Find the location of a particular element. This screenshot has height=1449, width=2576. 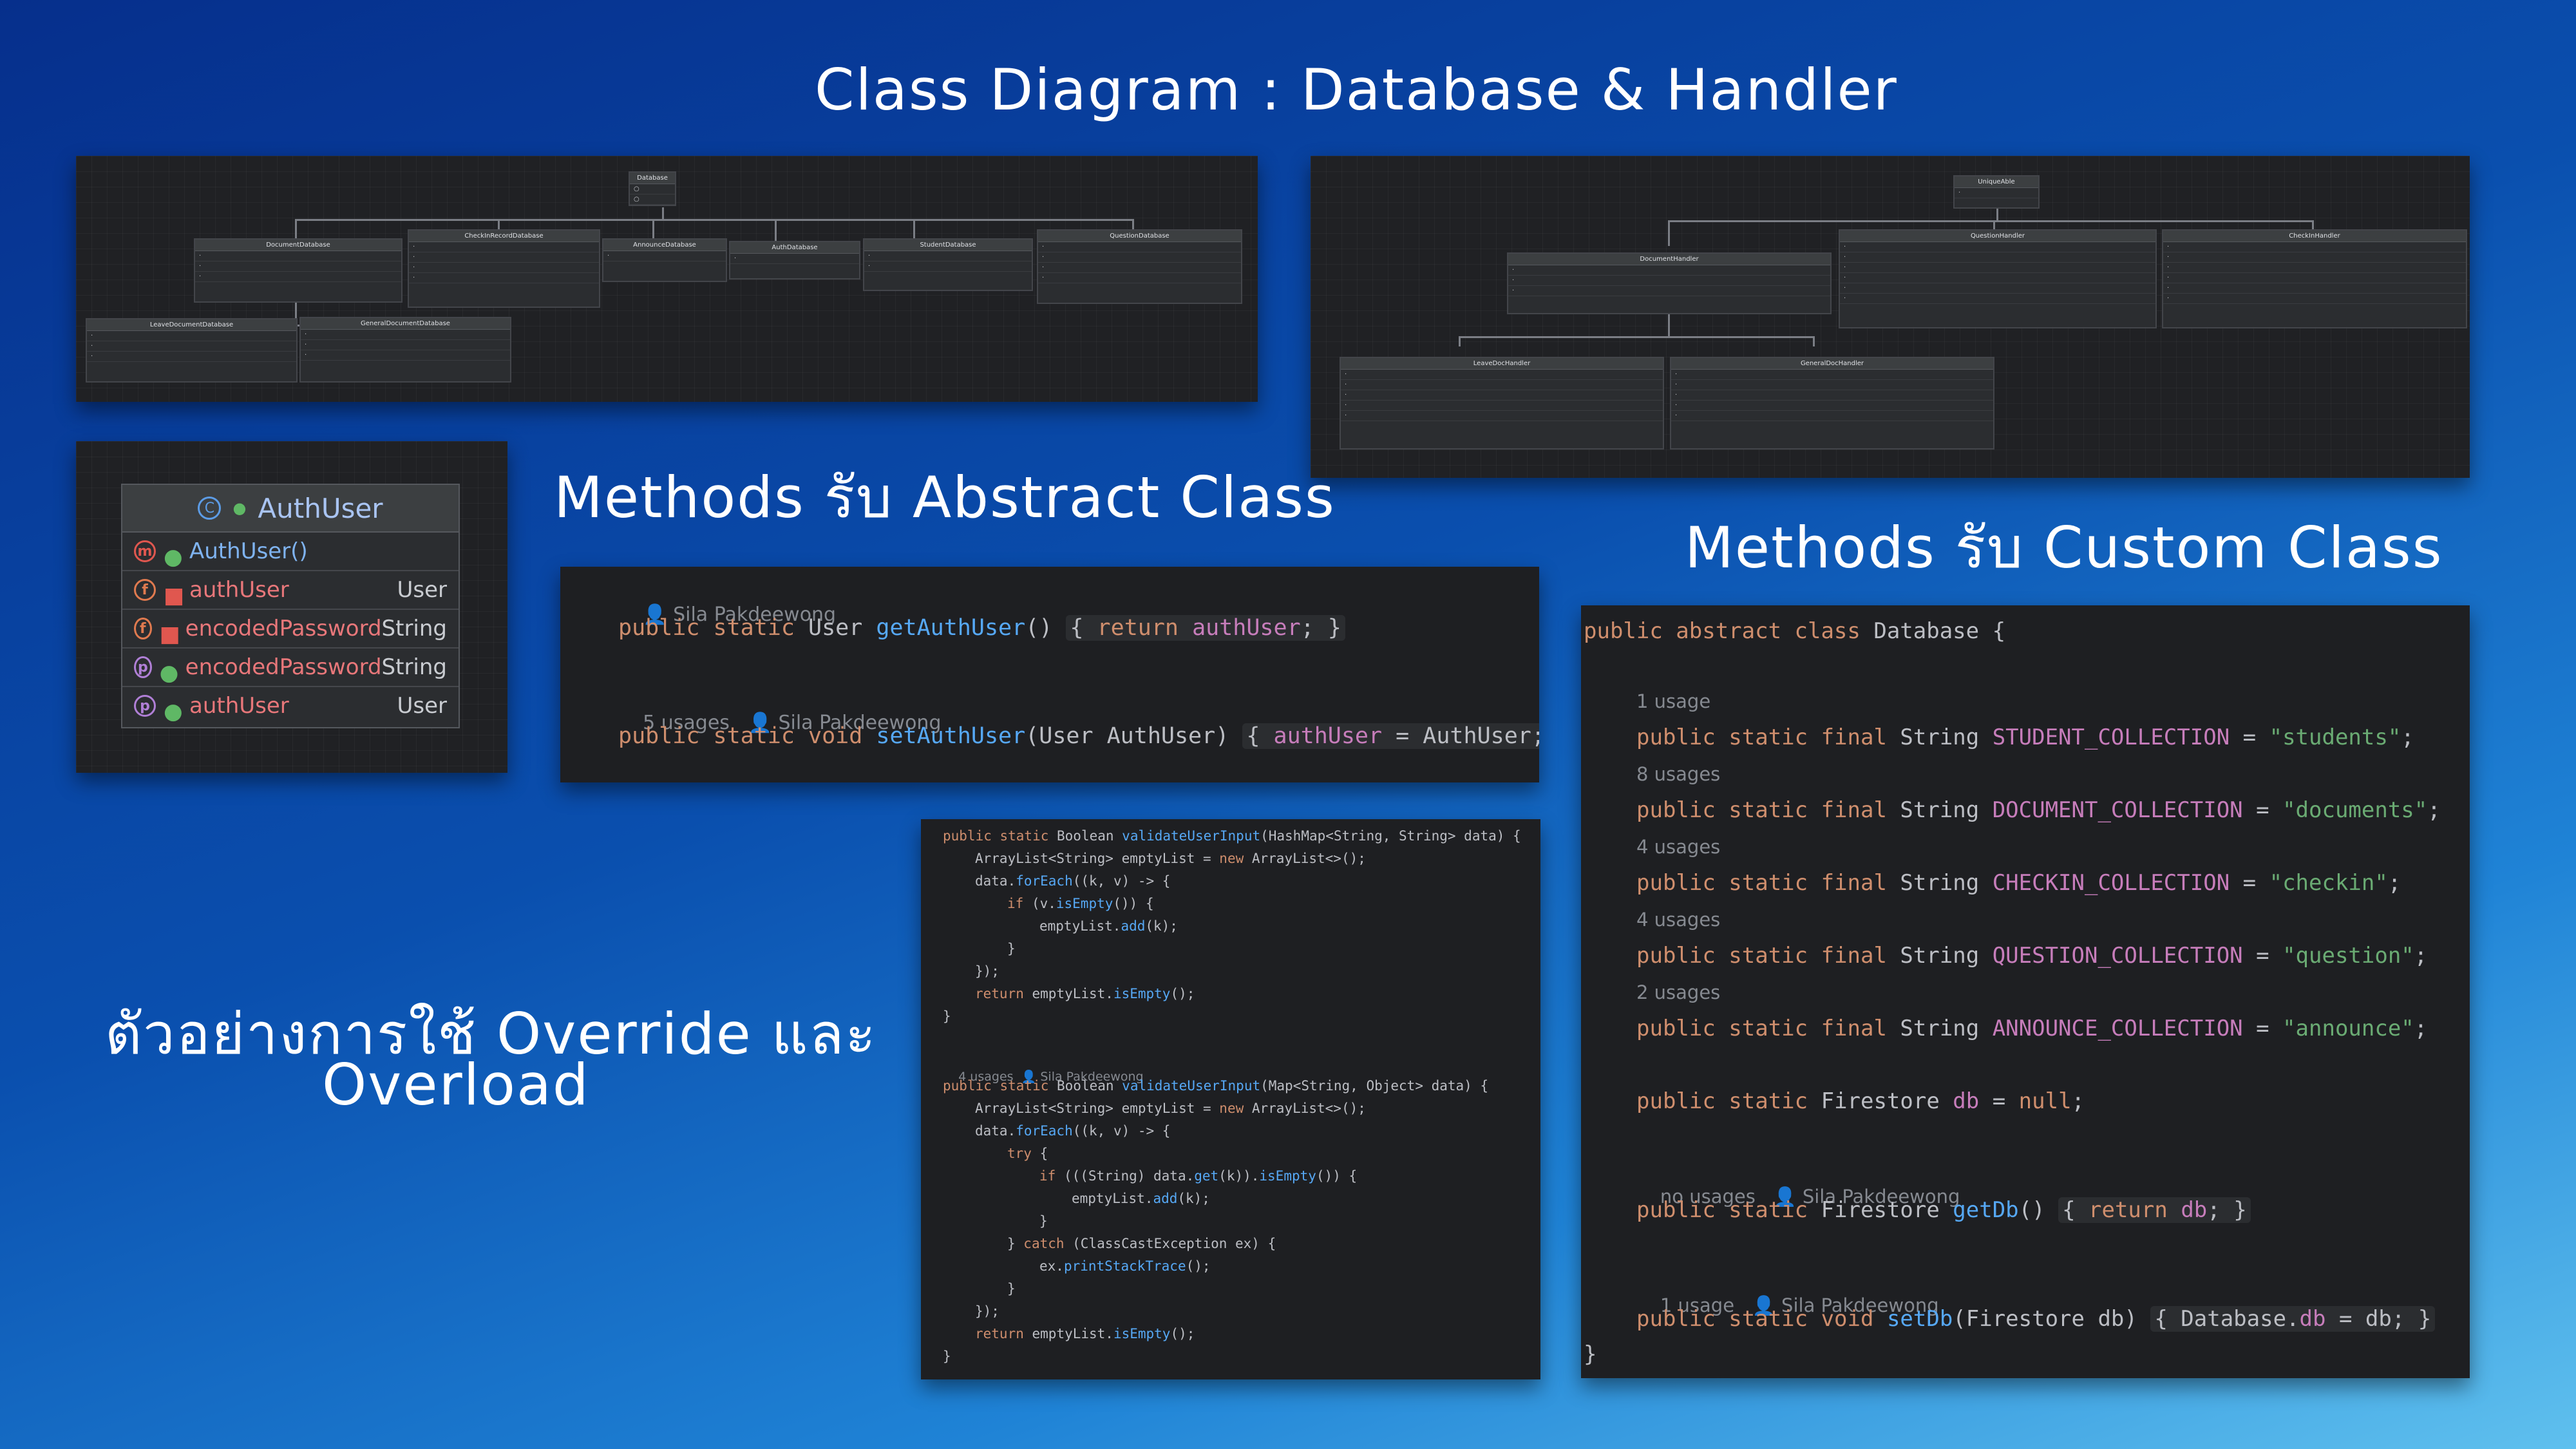

uml-announce-database: AnnounceDatabase · is located at coordinates (664, 260).